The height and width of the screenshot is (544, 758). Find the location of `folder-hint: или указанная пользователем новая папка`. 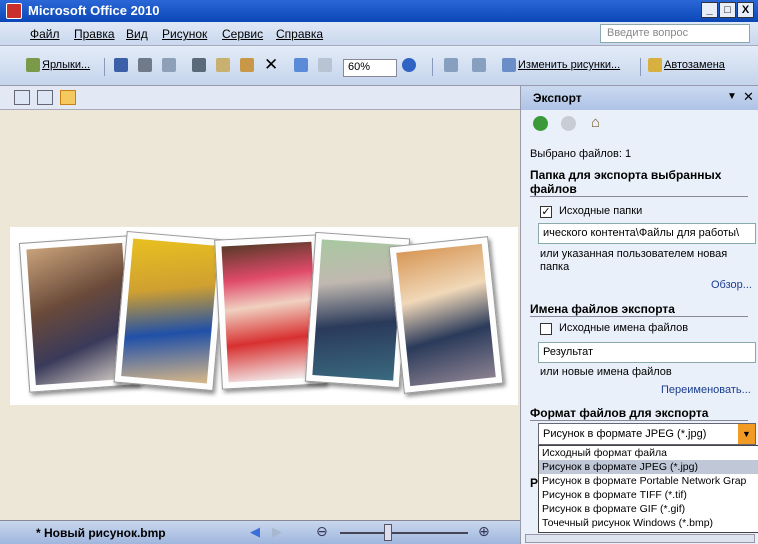

folder-hint: или указанная пользователем новая папка is located at coordinates (634, 260).